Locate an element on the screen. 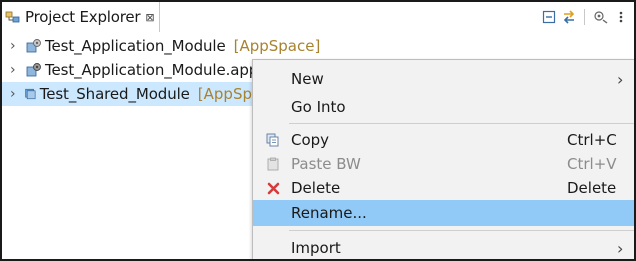 The image size is (636, 261). menu-item-import: Import › is located at coordinates (443, 247).